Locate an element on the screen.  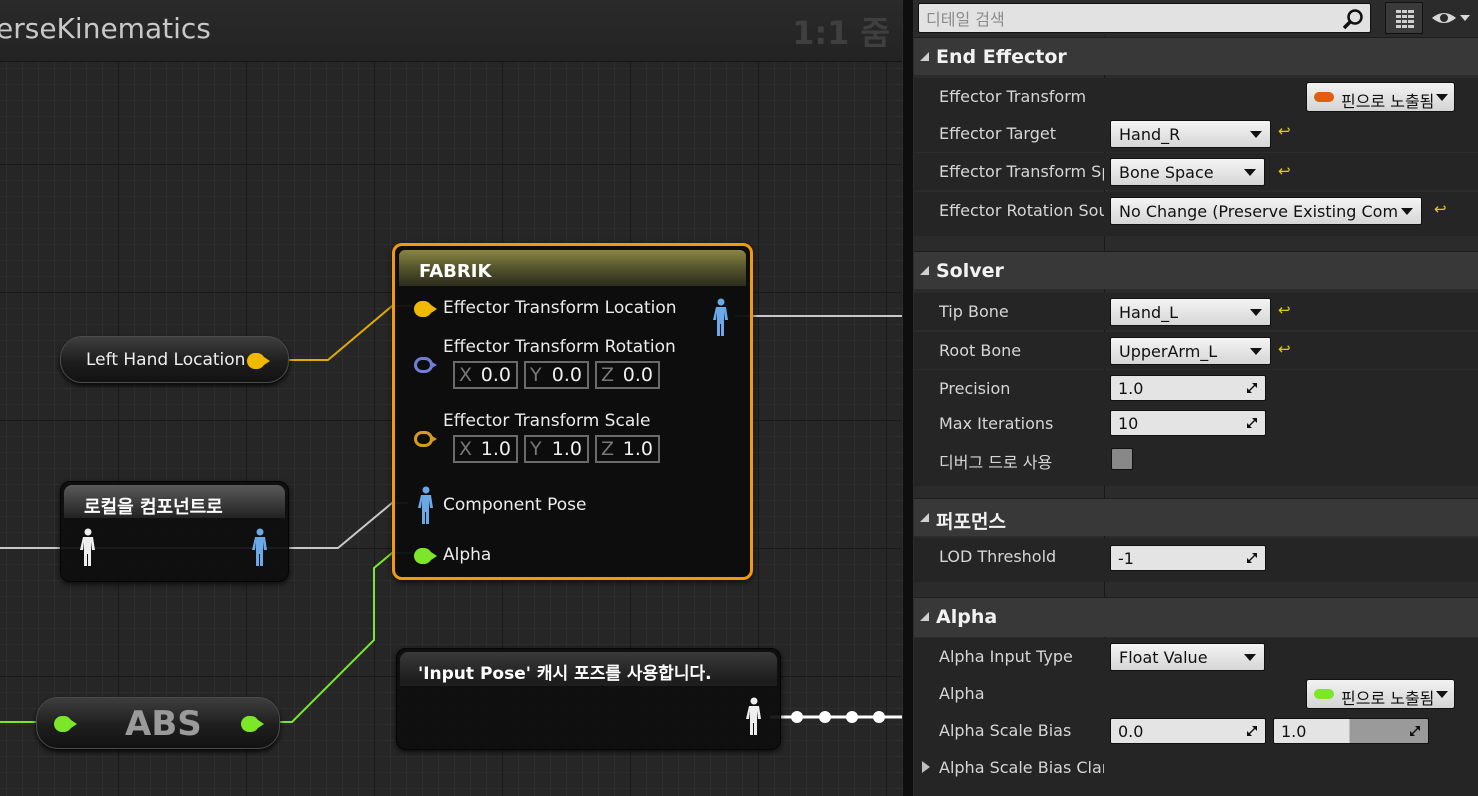
component-pose-pin-icon is located at coordinates (426, 506).